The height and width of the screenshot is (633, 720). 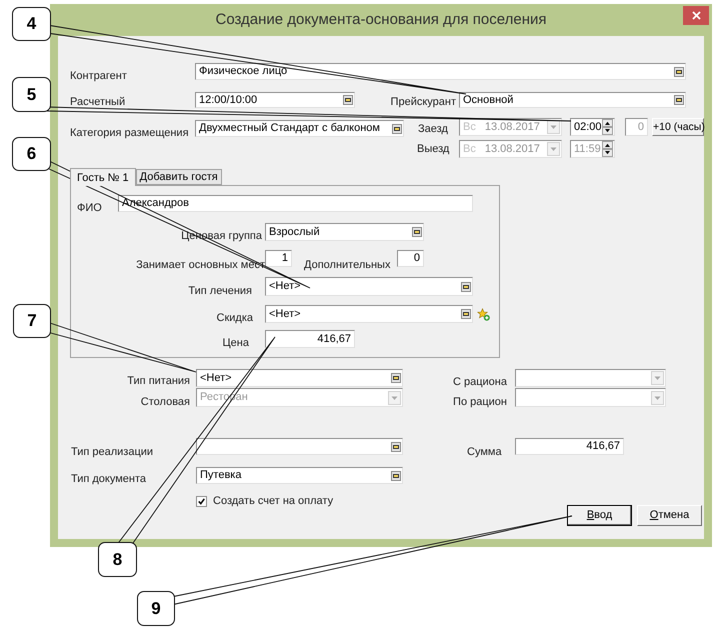 I want to click on dialog-button: Отмена, so click(x=669, y=515).